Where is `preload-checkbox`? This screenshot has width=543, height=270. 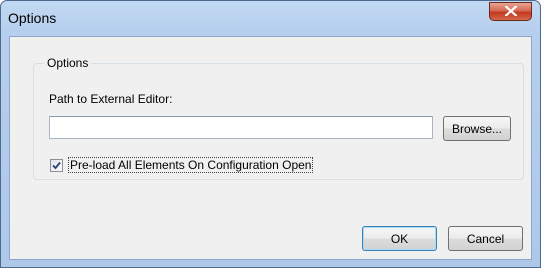 preload-checkbox is located at coordinates (56, 165).